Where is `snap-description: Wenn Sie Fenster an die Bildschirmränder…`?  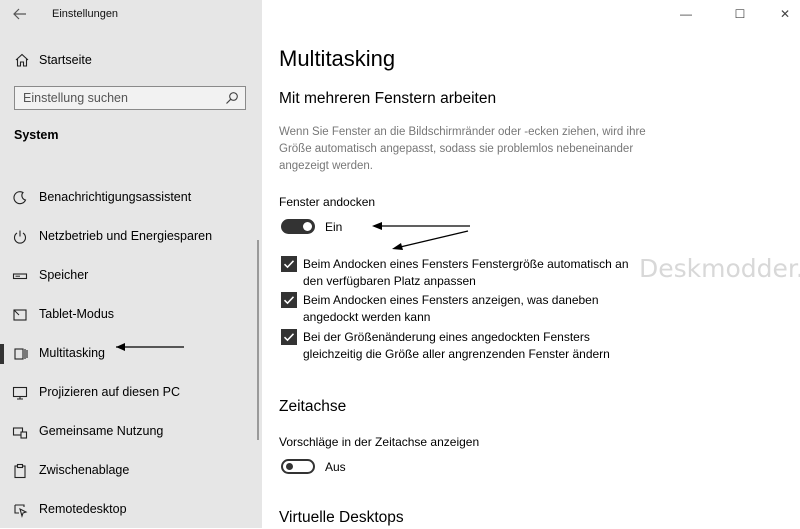 snap-description: Wenn Sie Fenster an die Bildschirmränder… is located at coordinates (462, 149).